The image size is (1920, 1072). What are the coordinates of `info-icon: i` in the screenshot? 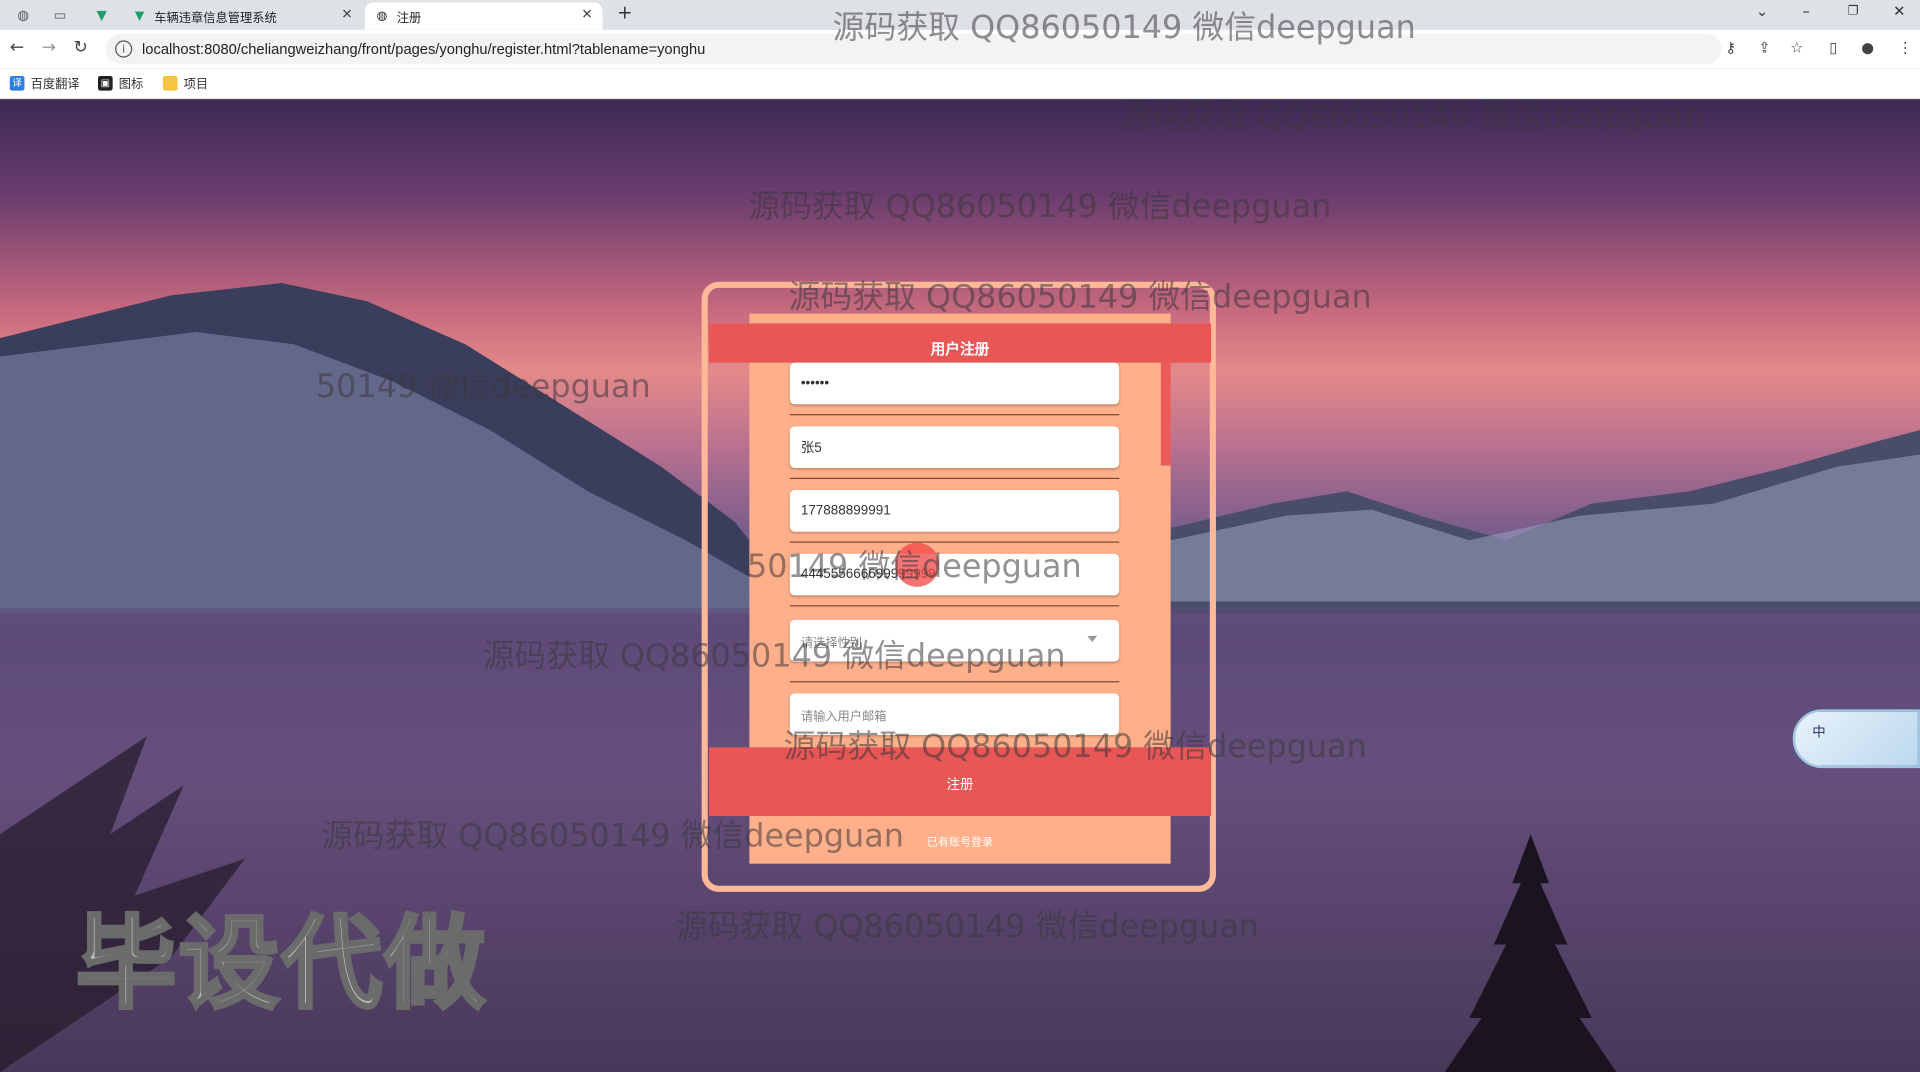 It's located at (124, 49).